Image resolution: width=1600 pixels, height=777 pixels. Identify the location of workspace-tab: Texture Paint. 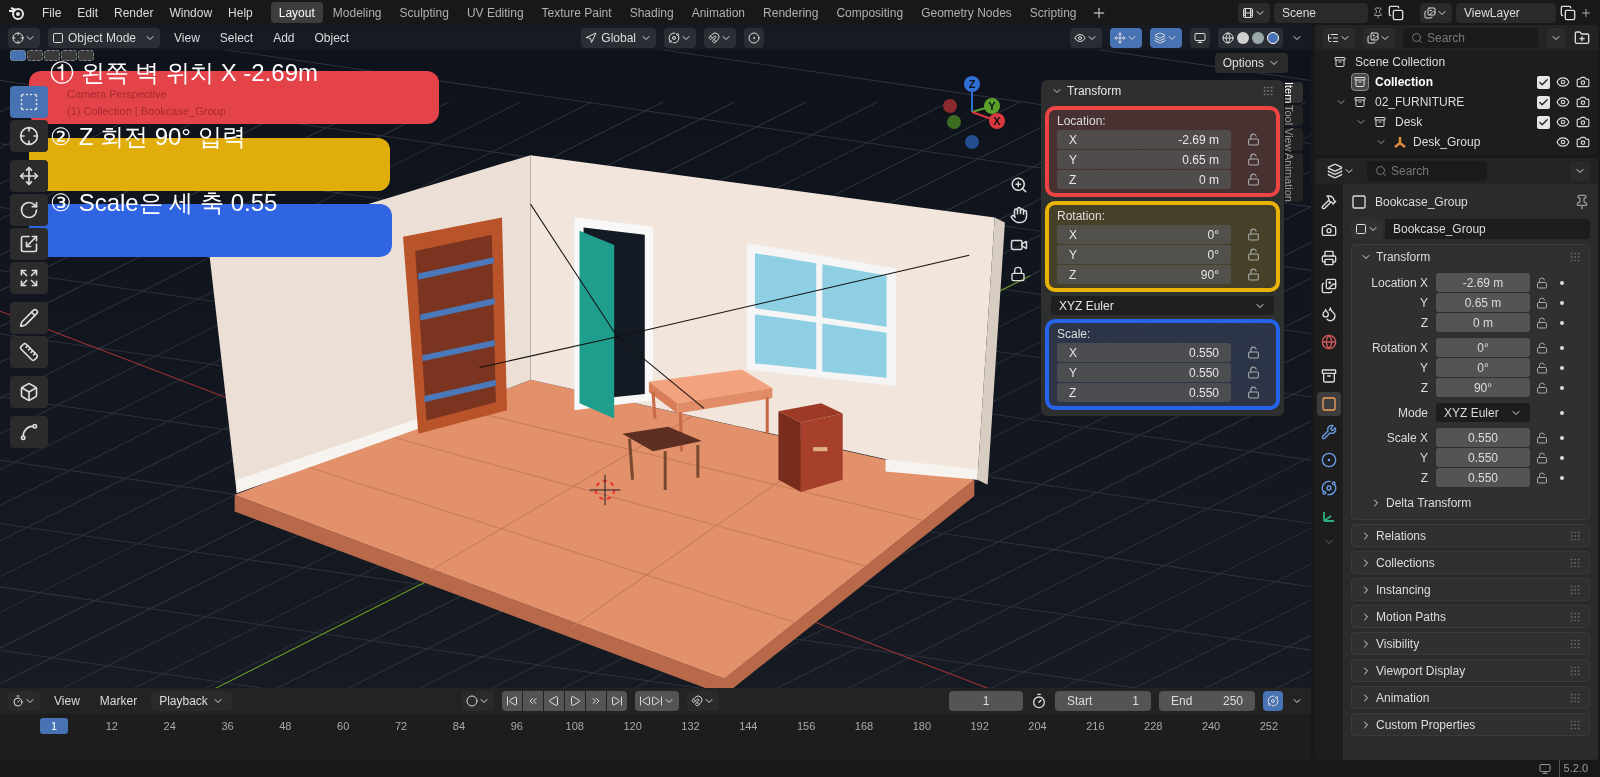
(576, 12).